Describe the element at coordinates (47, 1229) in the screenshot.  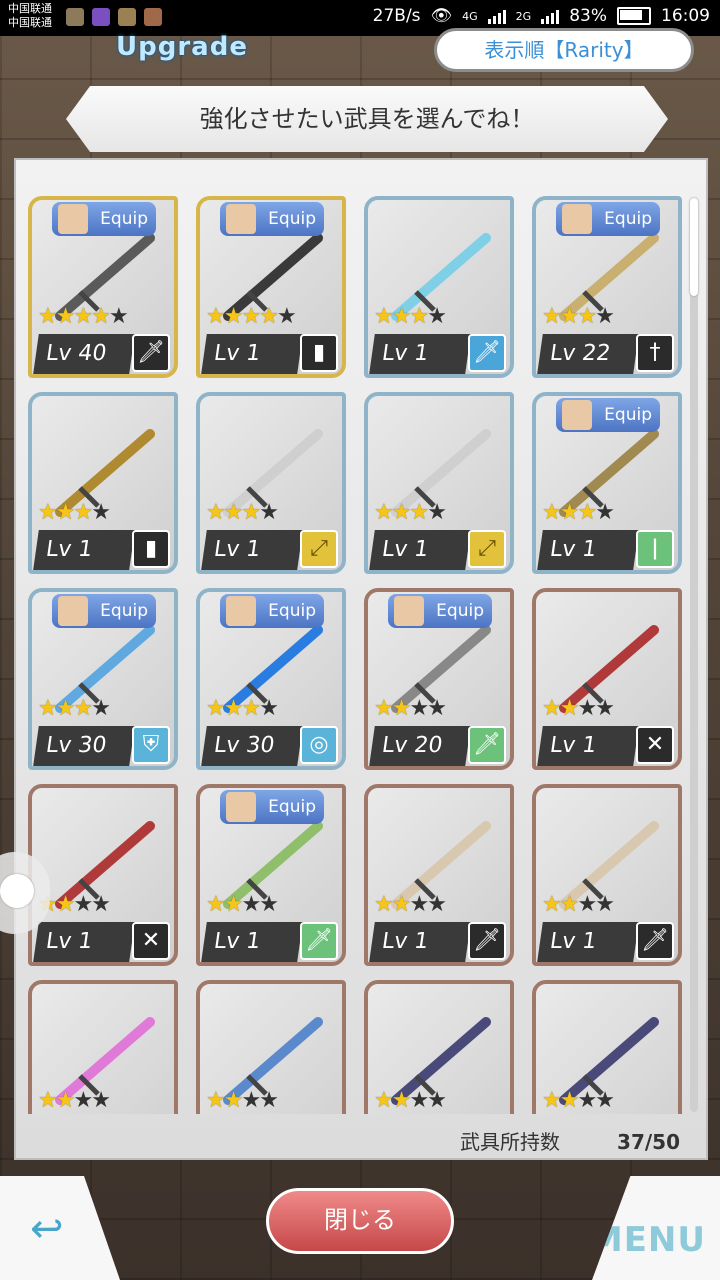
I see `back-arrow-icon: ↩` at that location.